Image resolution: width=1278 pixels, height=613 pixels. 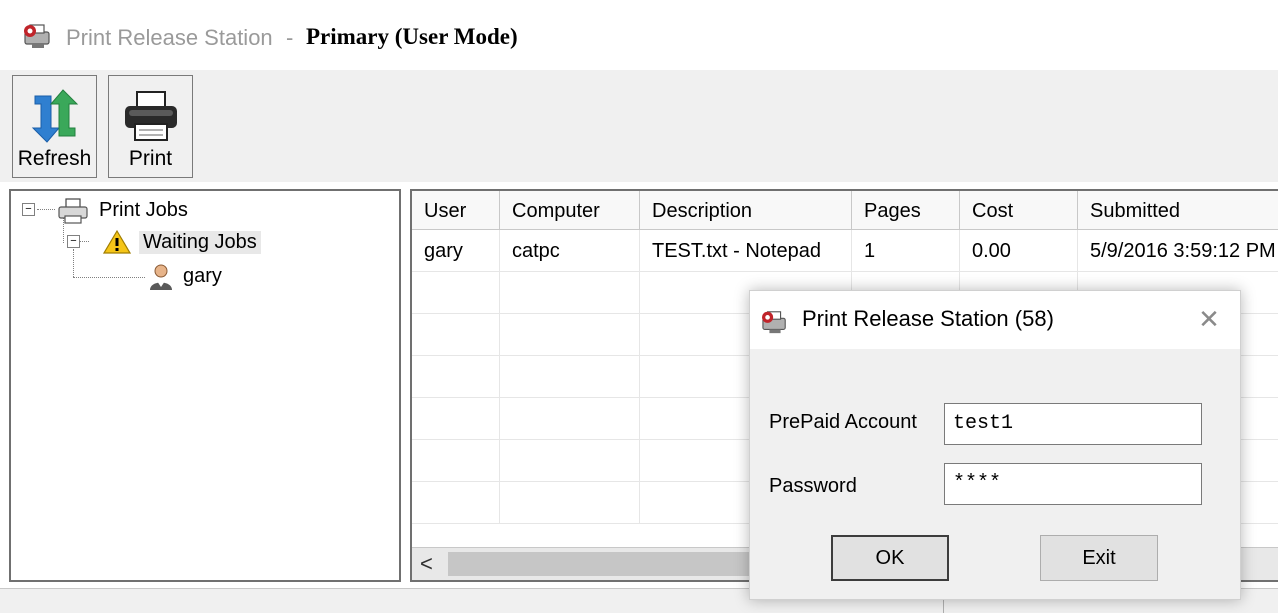 What do you see at coordinates (169, 37) in the screenshot?
I see `window-title: Print Release Station` at bounding box center [169, 37].